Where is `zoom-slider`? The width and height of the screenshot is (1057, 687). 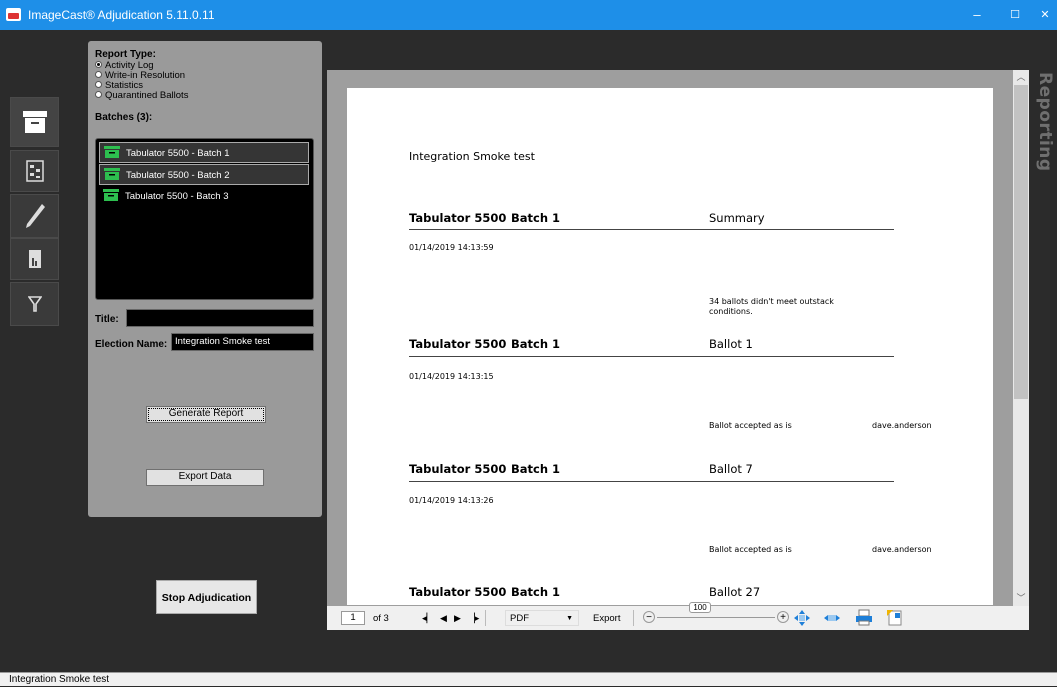
zoom-slider is located at coordinates (716, 617).